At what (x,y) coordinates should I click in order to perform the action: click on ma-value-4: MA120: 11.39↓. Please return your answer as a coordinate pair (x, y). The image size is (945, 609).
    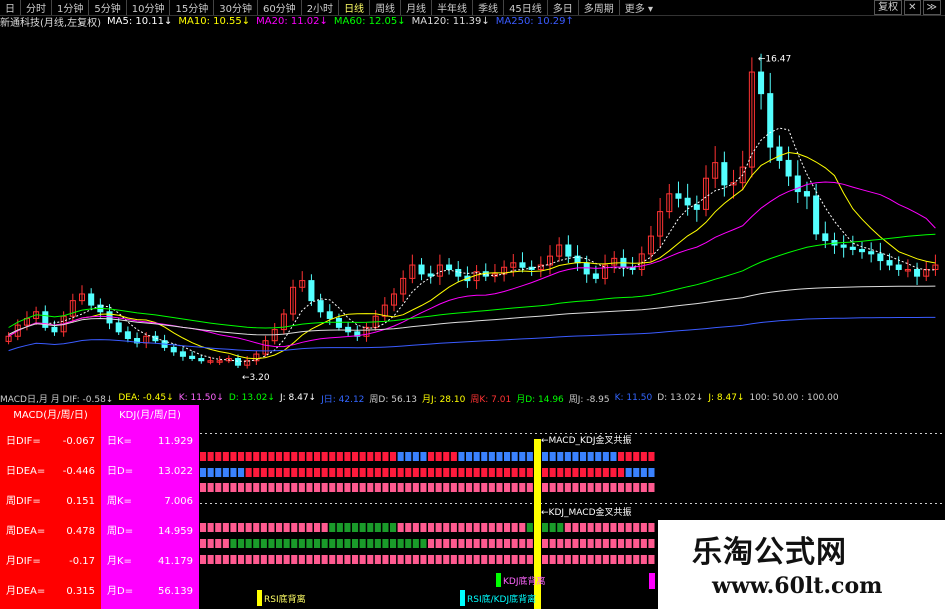
    Looking at the image, I should click on (450, 21).